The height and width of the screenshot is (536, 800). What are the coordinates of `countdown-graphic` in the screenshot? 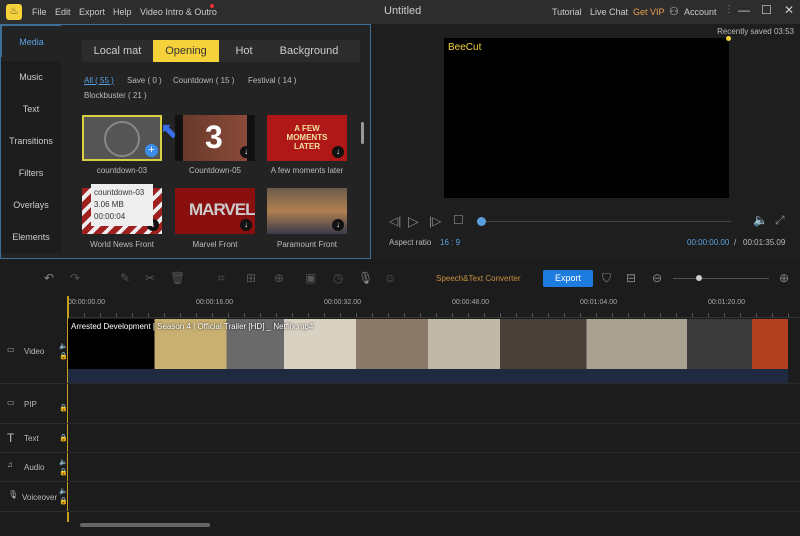 It's located at (122, 139).